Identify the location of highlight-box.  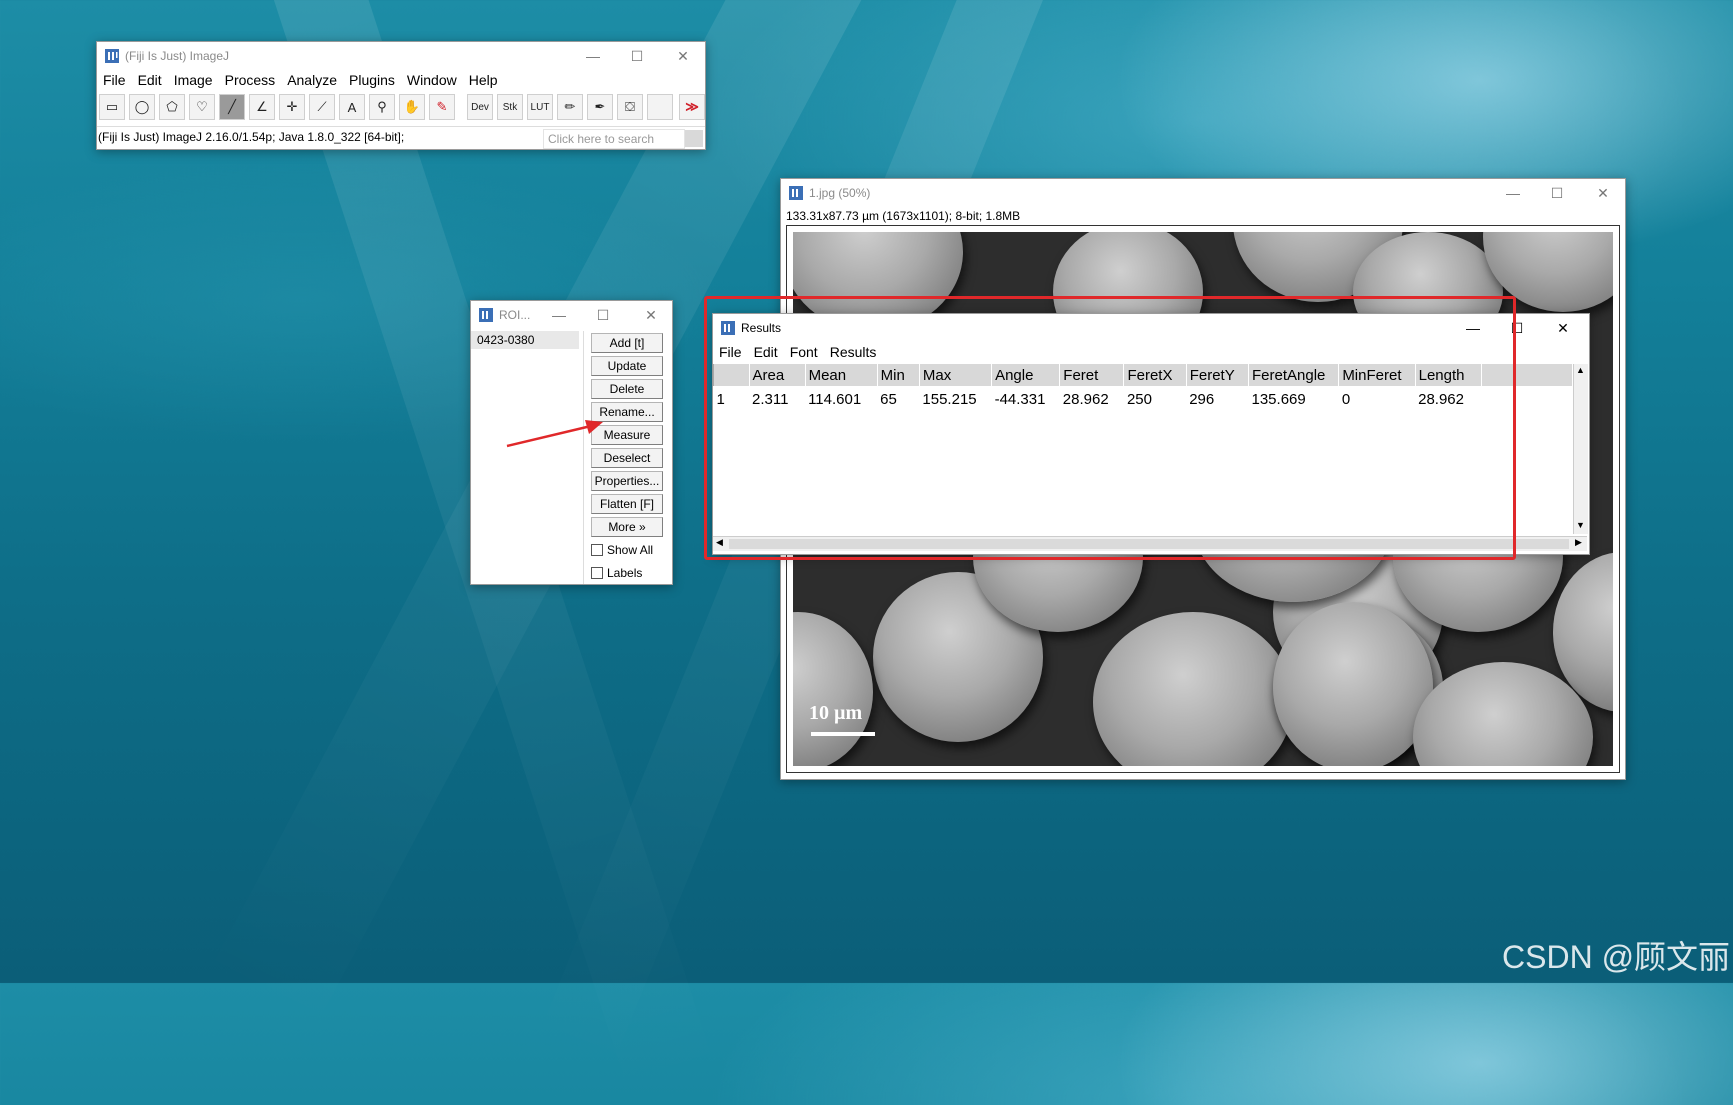
(1110, 428).